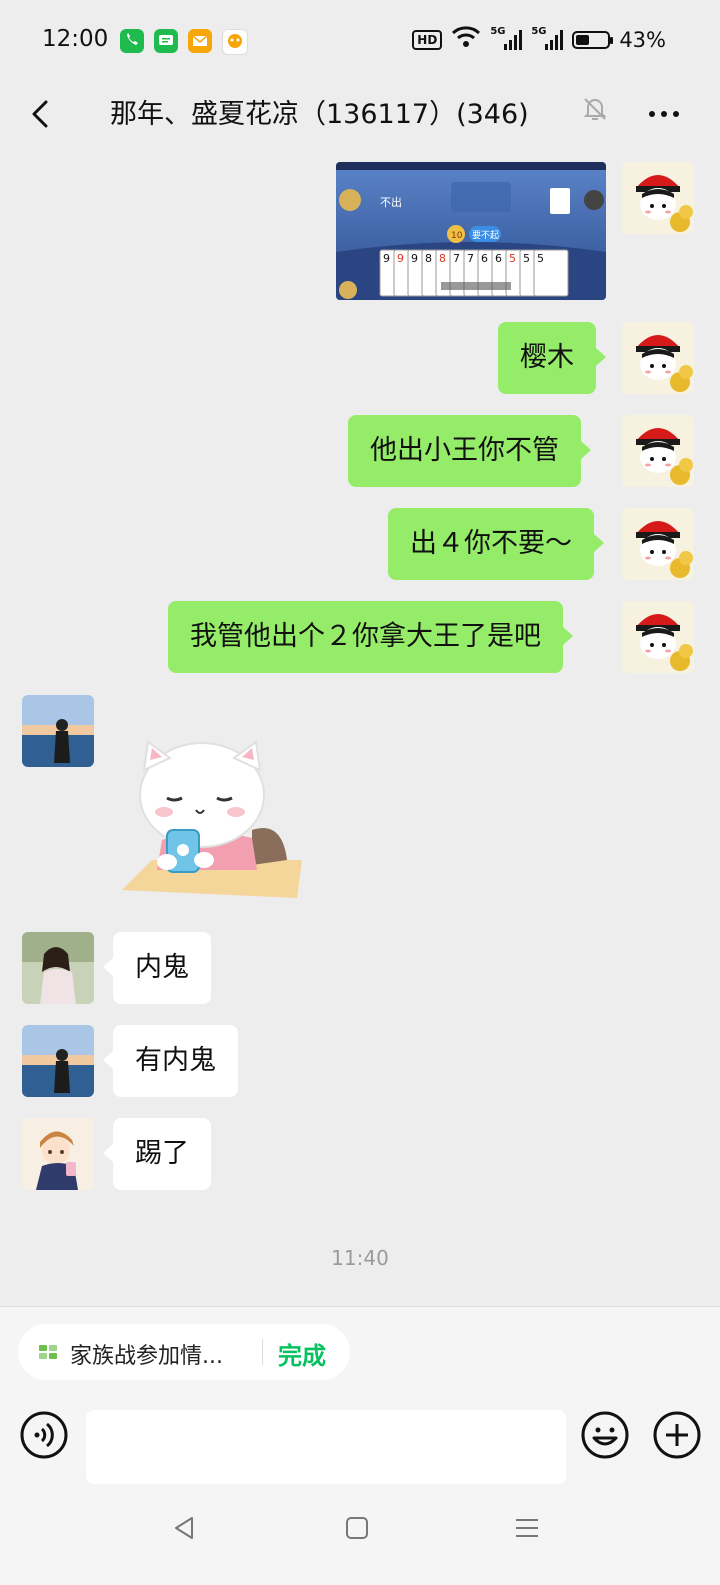  Describe the element at coordinates (593, 39) in the screenshot. I see `battery-icon` at that location.